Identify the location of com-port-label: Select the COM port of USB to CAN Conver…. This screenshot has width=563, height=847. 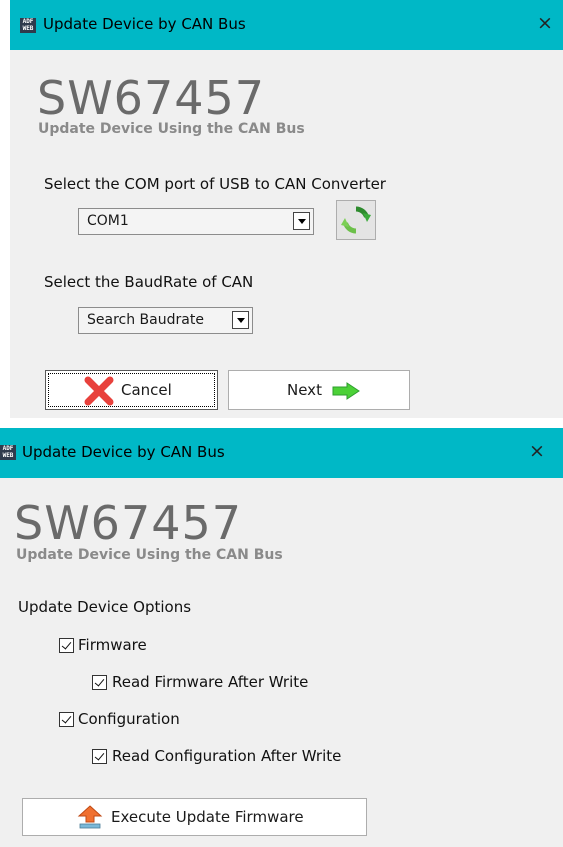
(215, 184).